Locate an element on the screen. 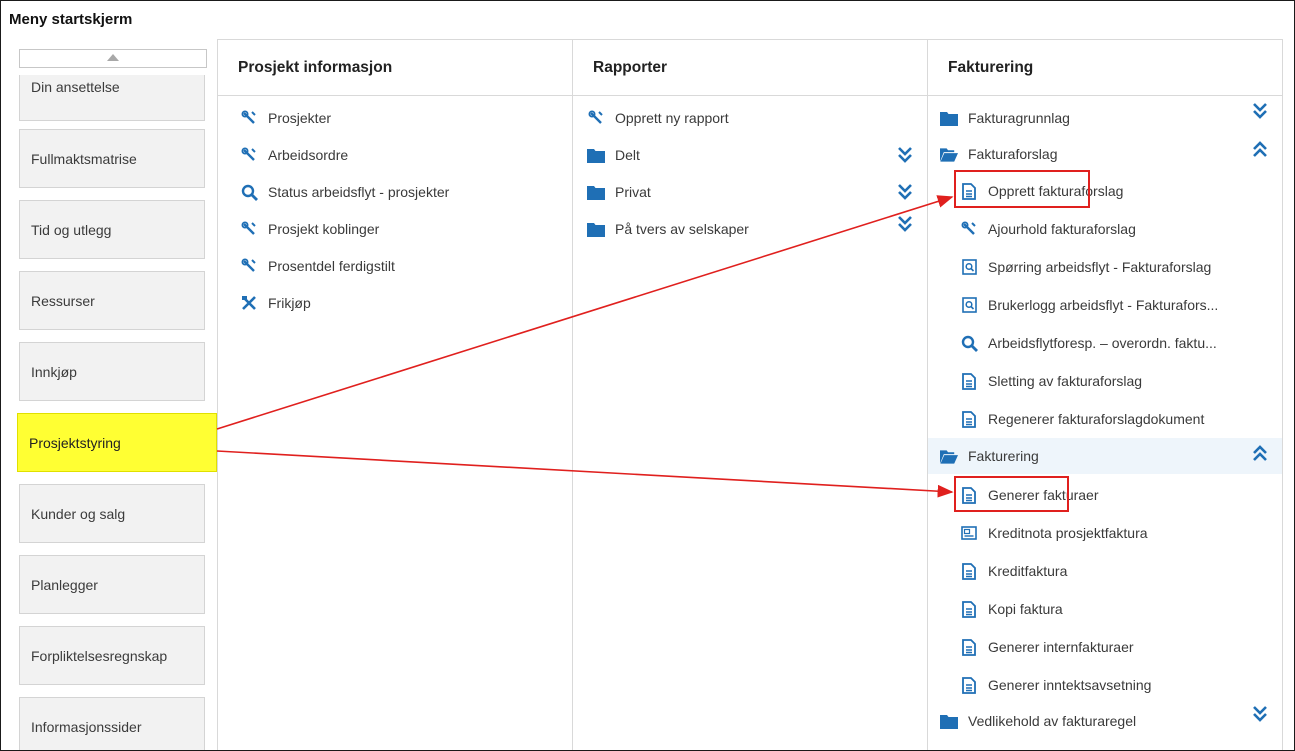 The image size is (1295, 751). menu-item-arbeidsordre: Arbeidsordre is located at coordinates (395, 155).